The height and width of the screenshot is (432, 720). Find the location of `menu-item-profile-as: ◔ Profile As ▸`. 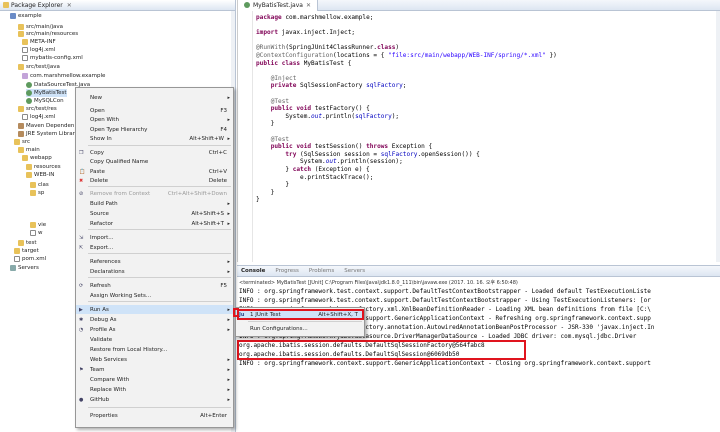

menu-item-profile-as: ◔ Profile As ▸ is located at coordinates (154, 329).